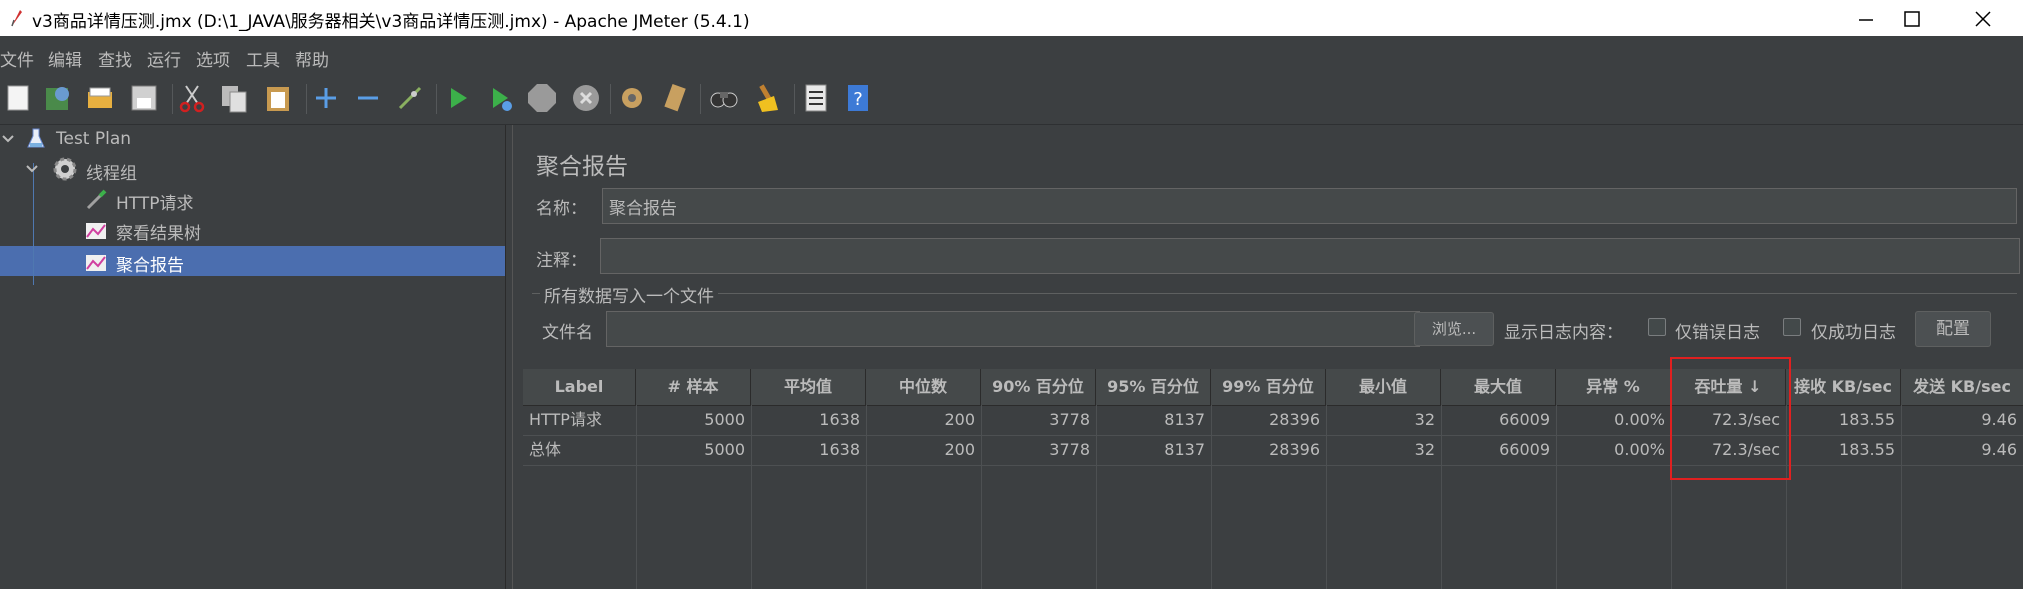 The width and height of the screenshot is (2023, 589). Describe the element at coordinates (1962, 387) in the screenshot. I see `column-header-sent-kb: 发送 KB/sec` at that location.